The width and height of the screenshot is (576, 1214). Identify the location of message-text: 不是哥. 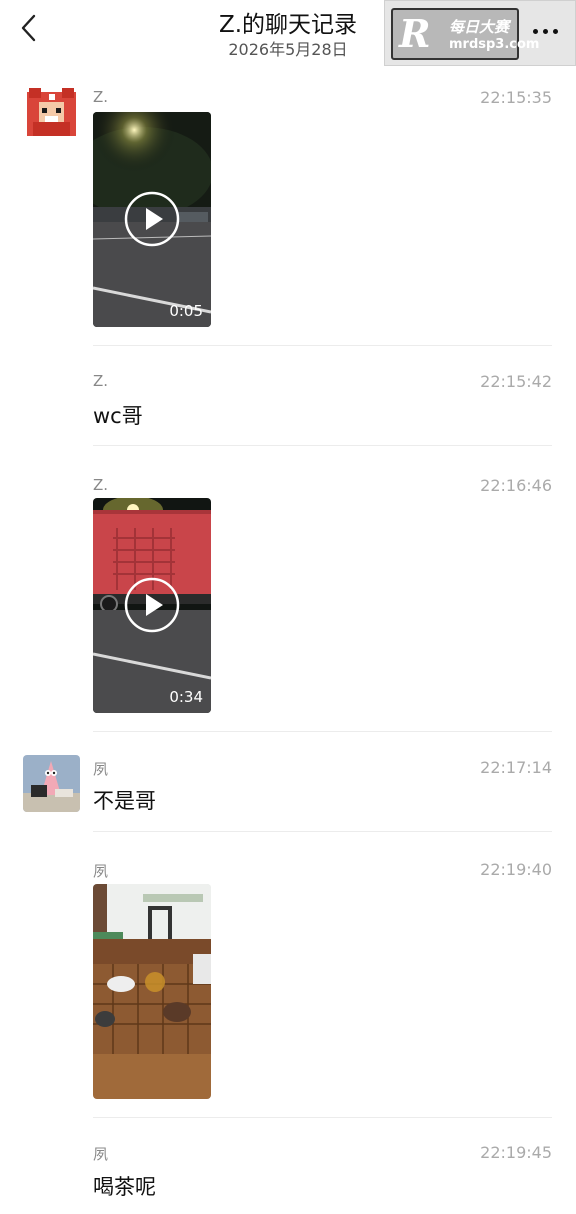
(124, 801).